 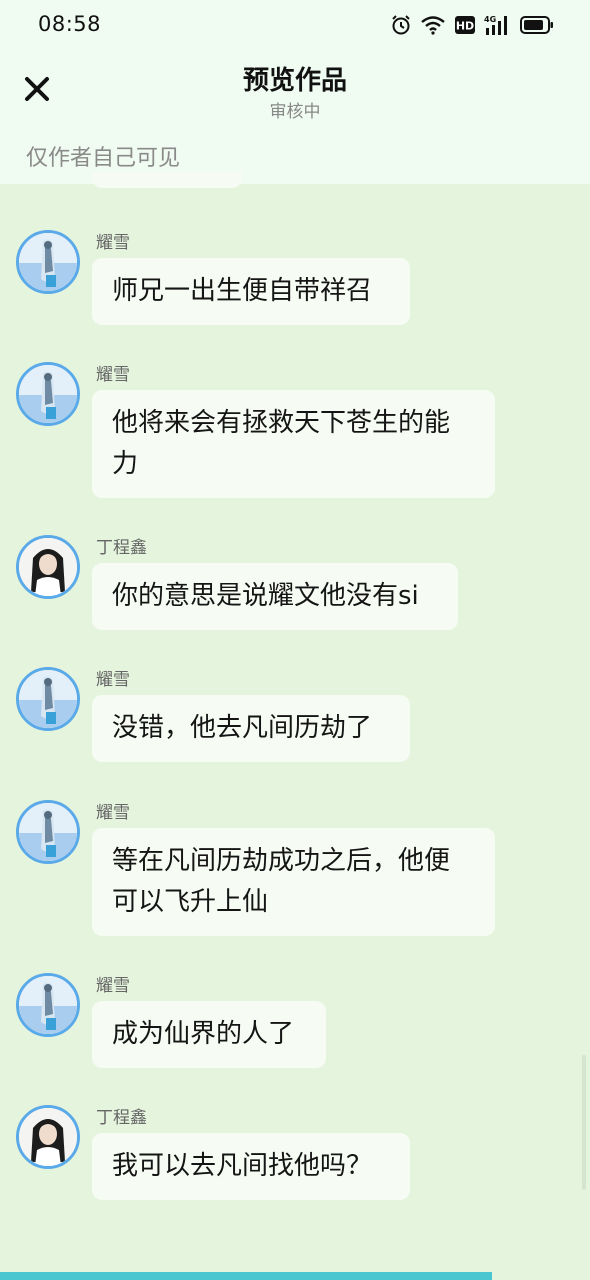 What do you see at coordinates (242, 1166) in the screenshot?
I see `message-text: 我可以去凡间找他吗？` at bounding box center [242, 1166].